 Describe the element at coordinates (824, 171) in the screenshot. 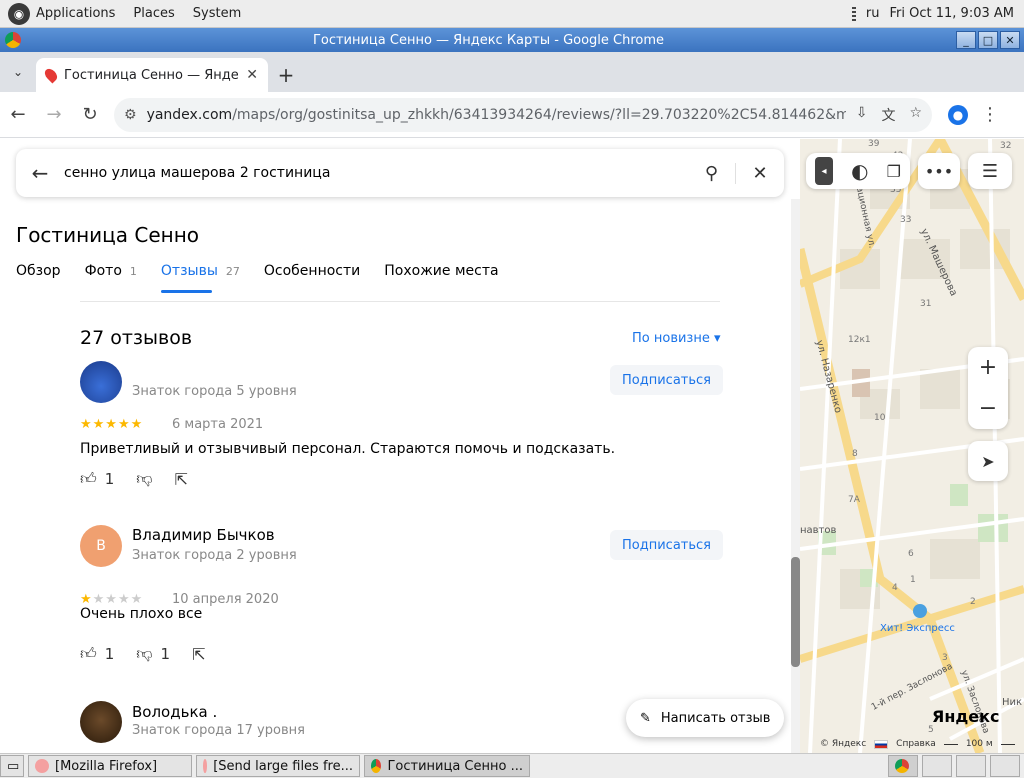

I see `collapse-panel-icon: ◂` at that location.